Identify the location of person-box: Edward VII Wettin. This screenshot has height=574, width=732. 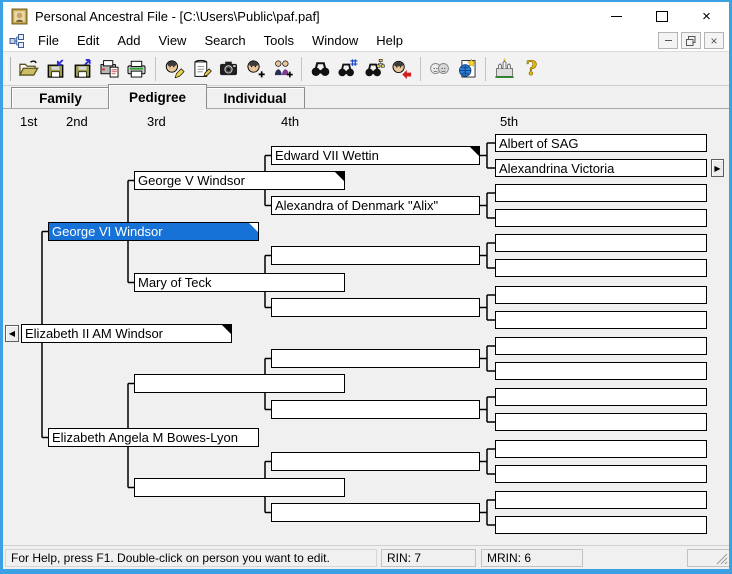
(375, 155).